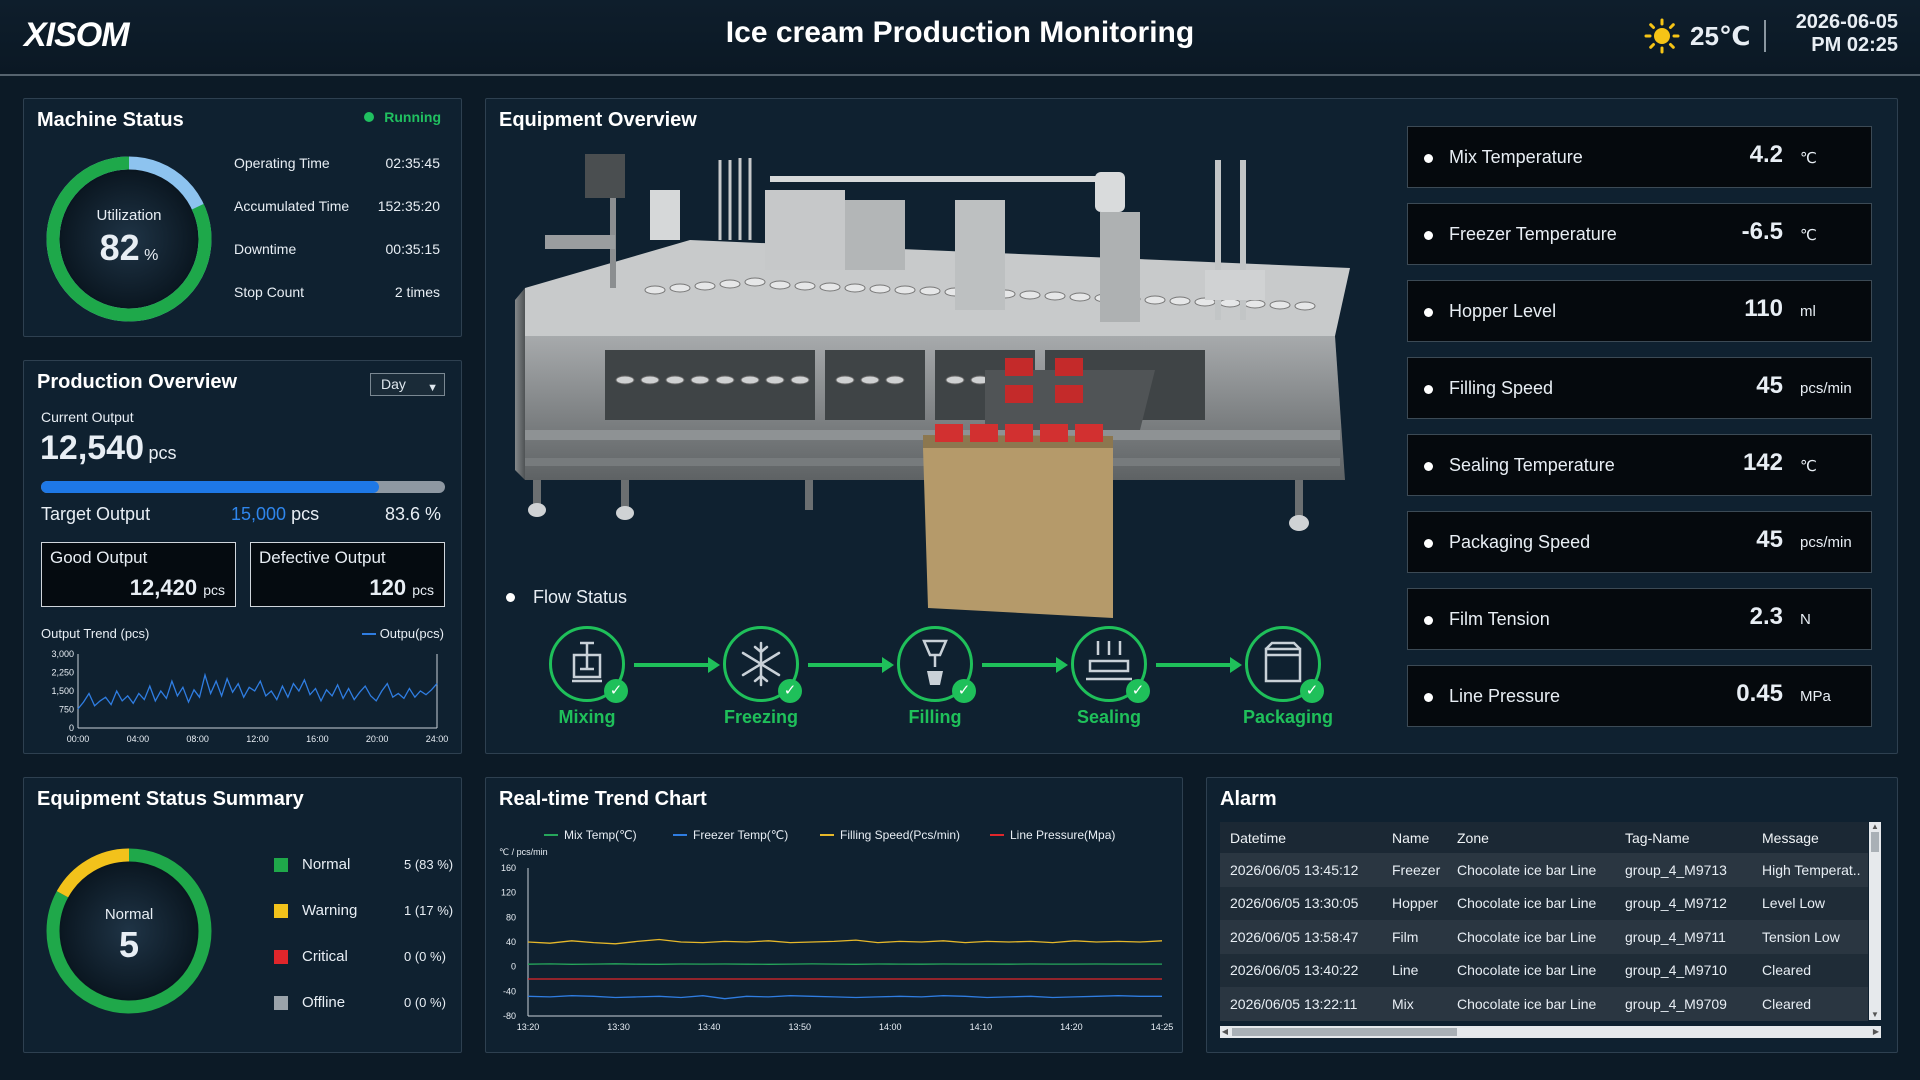 Image resolution: width=1920 pixels, height=1080 pixels. I want to click on y-tick-label: 3,000, so click(62, 654).